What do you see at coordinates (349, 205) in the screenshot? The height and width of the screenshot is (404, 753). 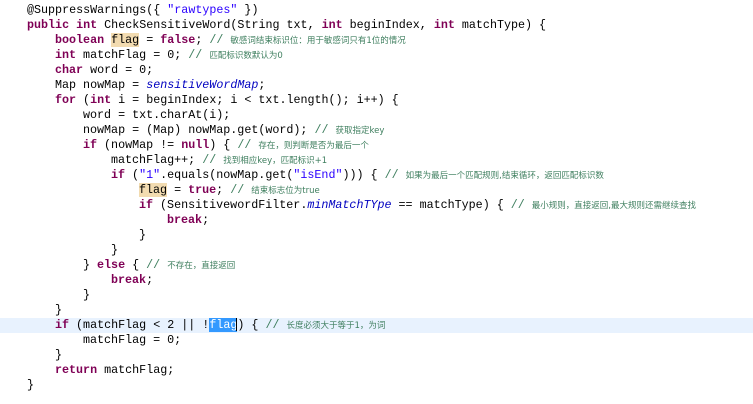 I see `field-reference: minMatchTYpe` at bounding box center [349, 205].